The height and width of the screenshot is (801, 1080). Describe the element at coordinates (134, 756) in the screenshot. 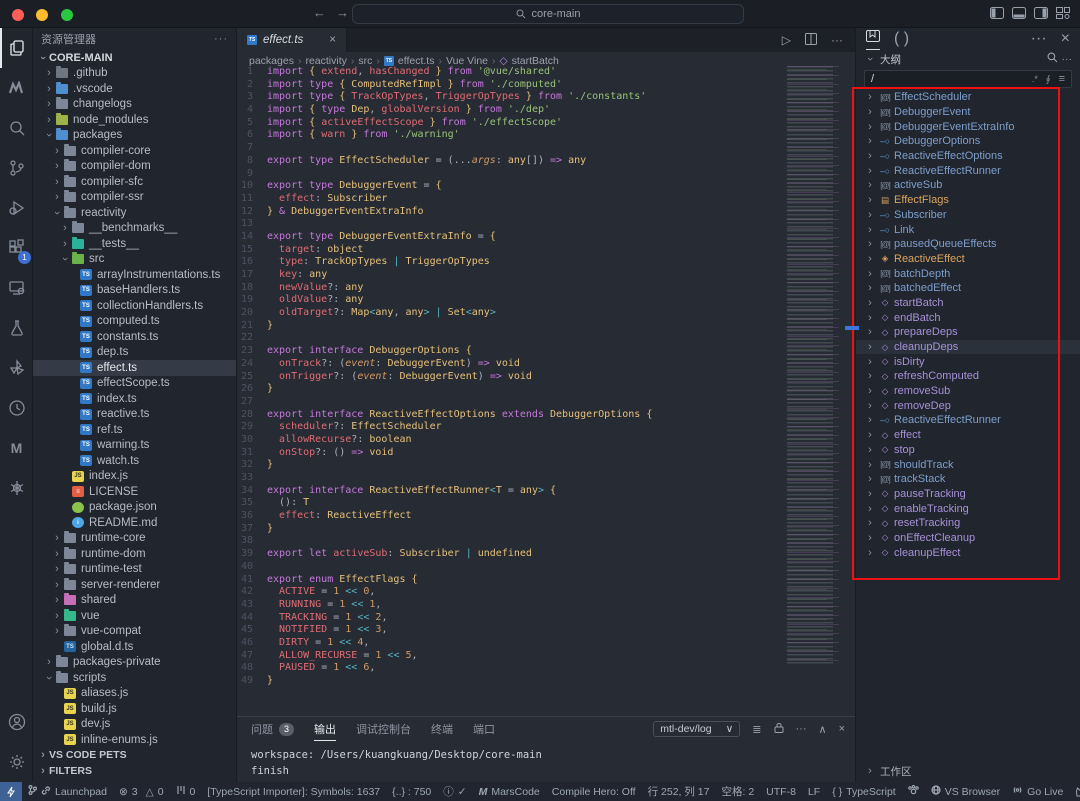

I see `sidebar-section-vs-code-pets: › VS CODE PETS` at that location.